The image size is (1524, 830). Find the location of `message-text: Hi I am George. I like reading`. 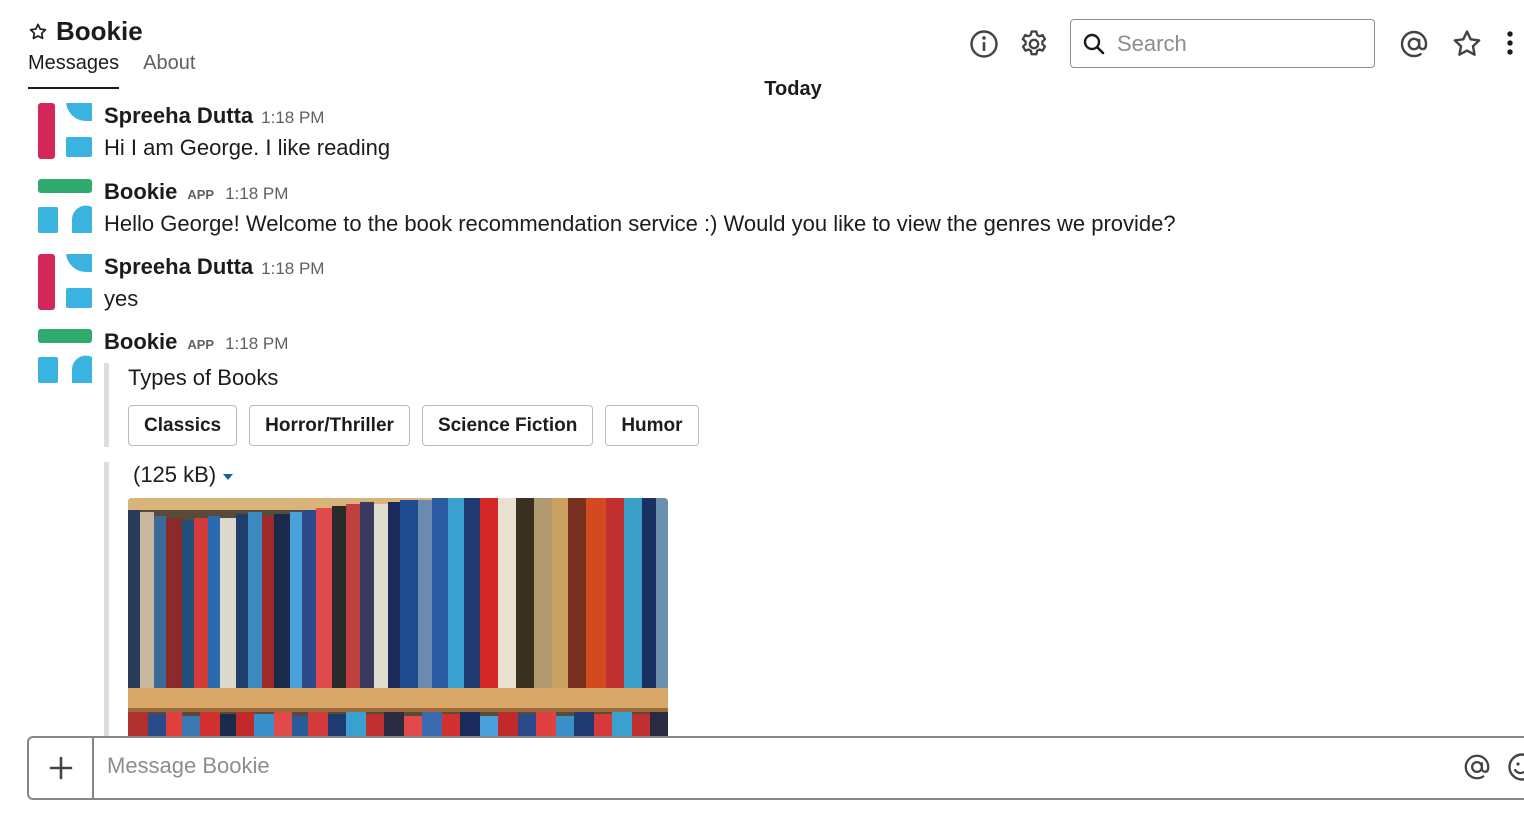

message-text: Hi I am George. I like reading is located at coordinates (247, 147).